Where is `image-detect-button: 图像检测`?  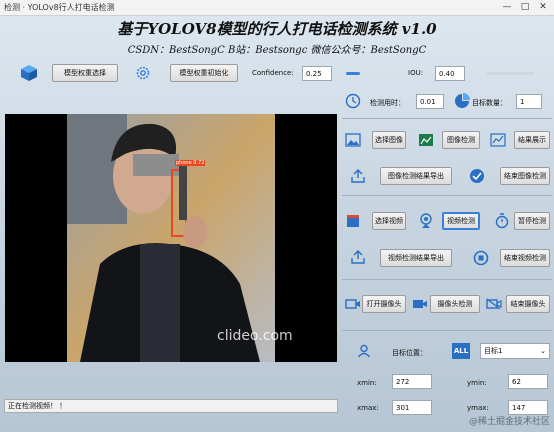 image-detect-button: 图像检测 is located at coordinates (461, 140).